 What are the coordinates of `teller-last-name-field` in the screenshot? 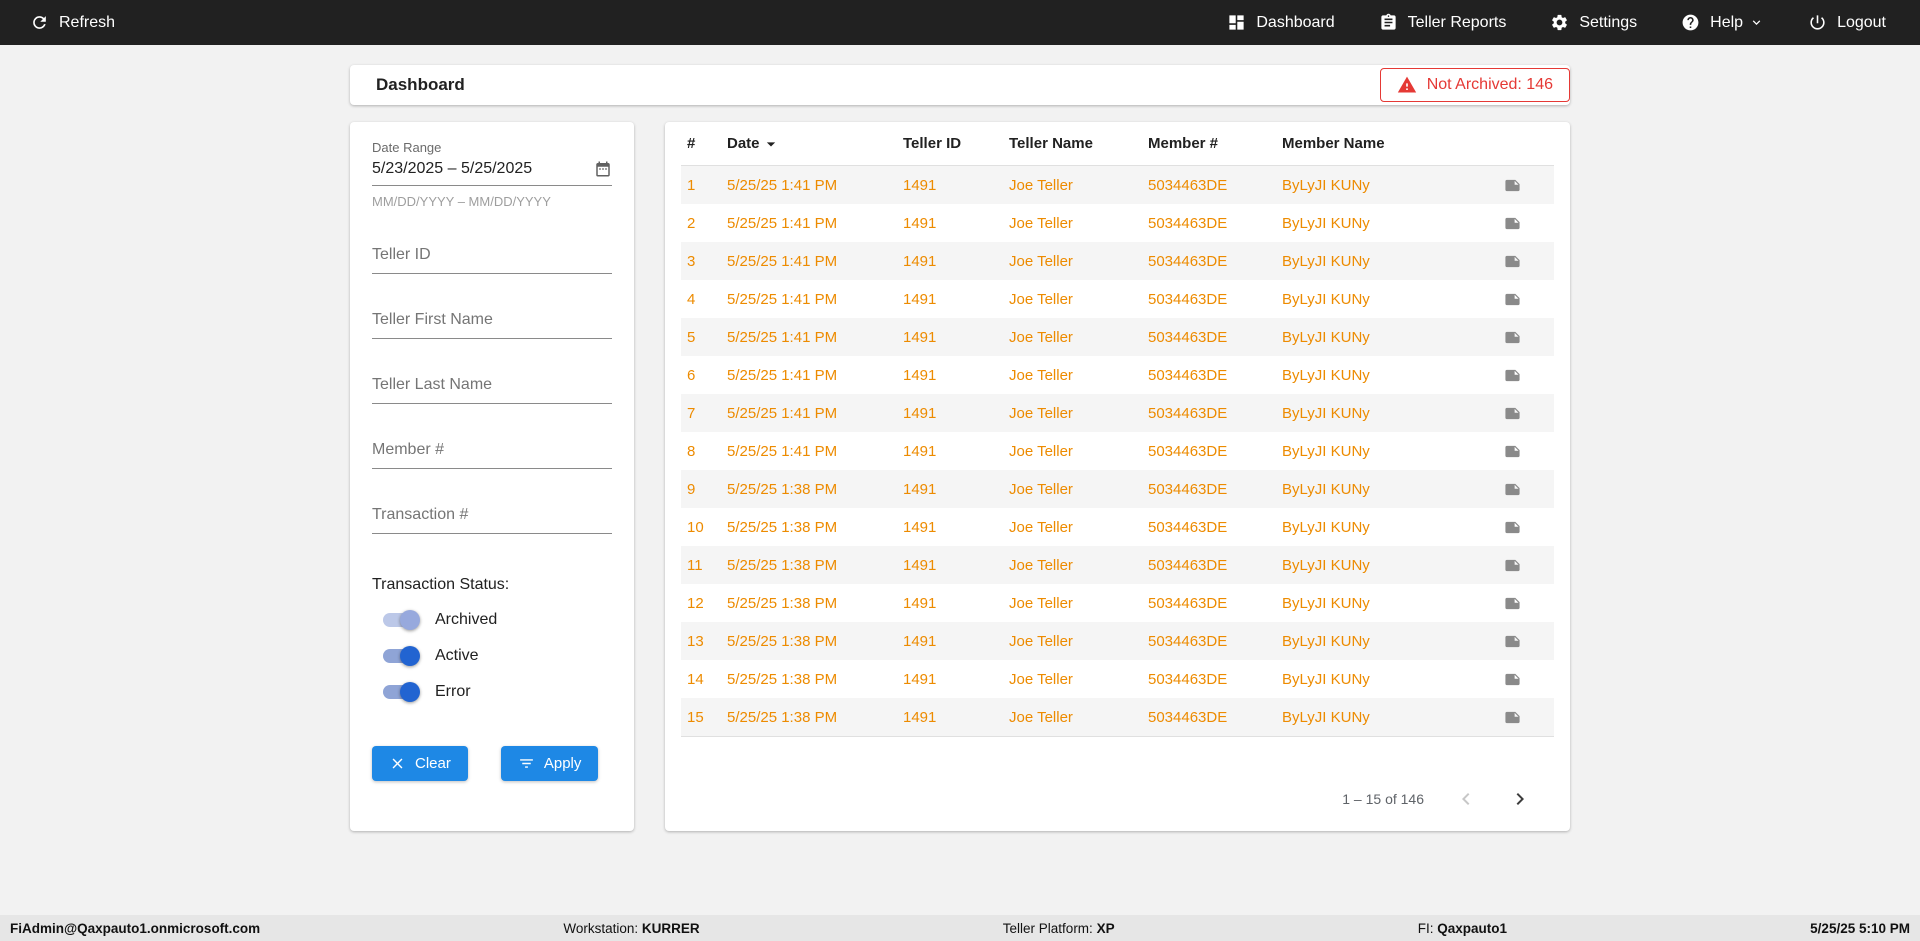 It's located at (492, 390).